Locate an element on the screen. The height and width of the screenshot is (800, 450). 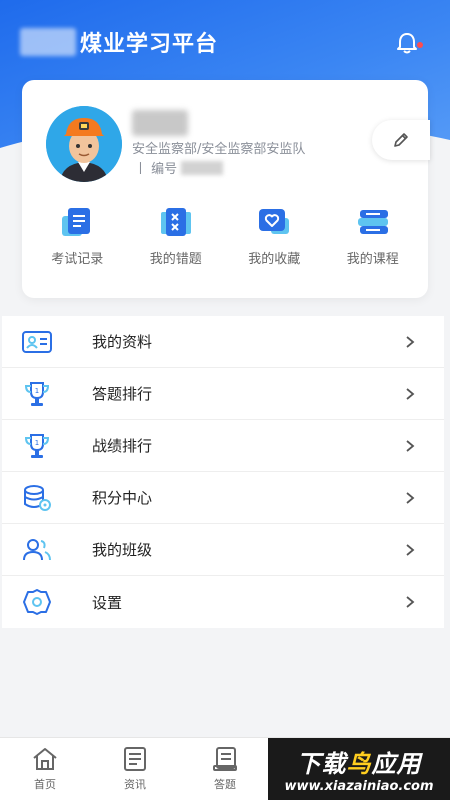
employee-number: 丨 编号 is located at coordinates (179, 167).